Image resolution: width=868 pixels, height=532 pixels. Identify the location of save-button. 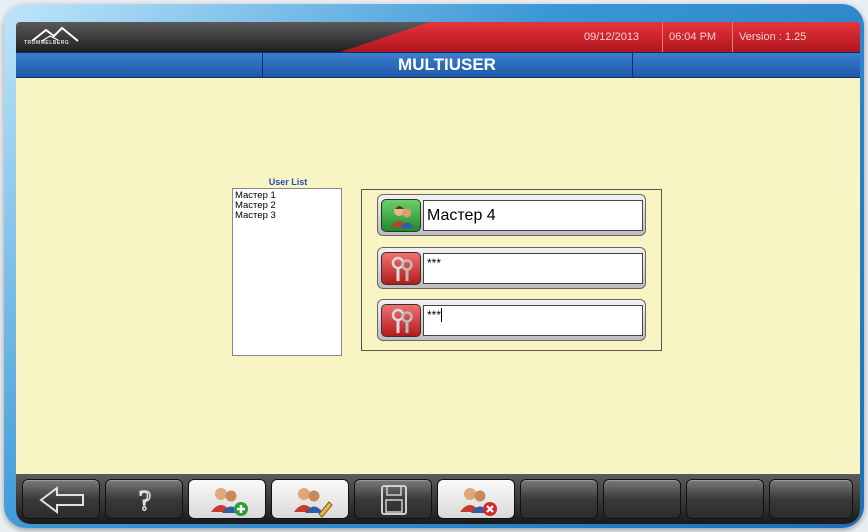
(393, 499).